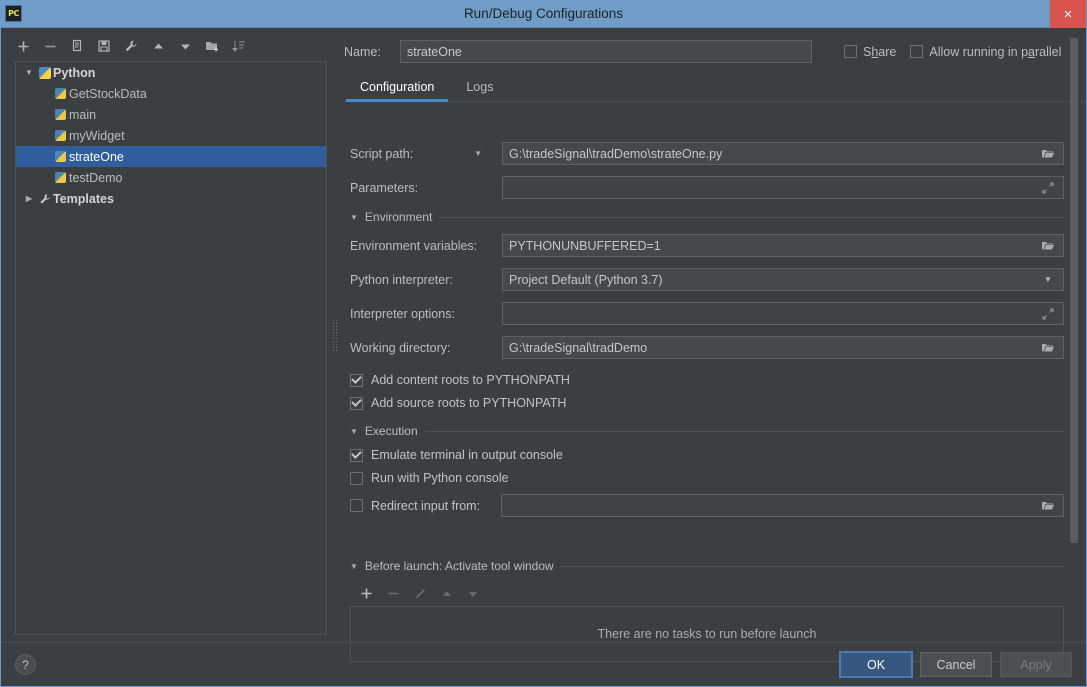 The height and width of the screenshot is (687, 1087). Describe the element at coordinates (479, 88) in the screenshot. I see `tab-logs: Logs` at that location.